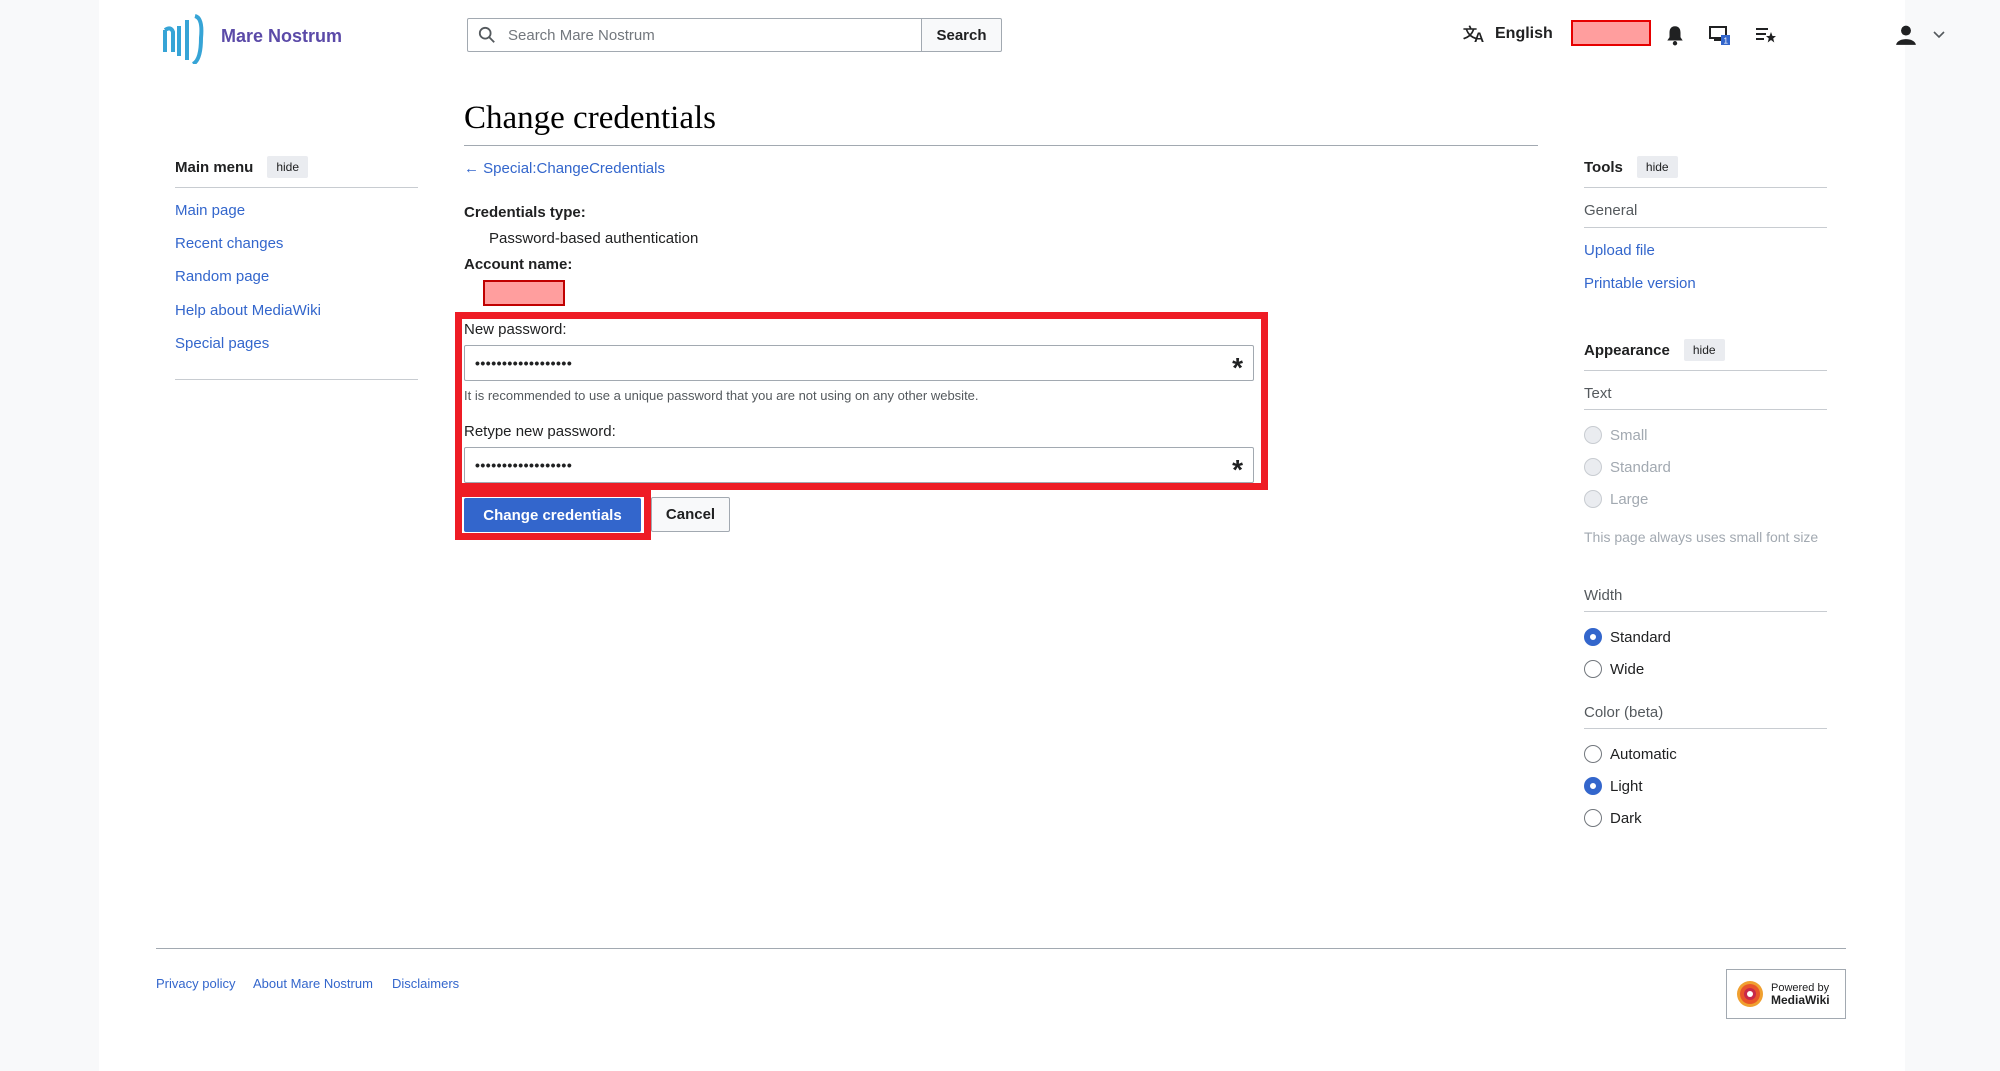  Describe the element at coordinates (248, 310) in the screenshot. I see `menu-item-help: Help about MediaWiki` at that location.